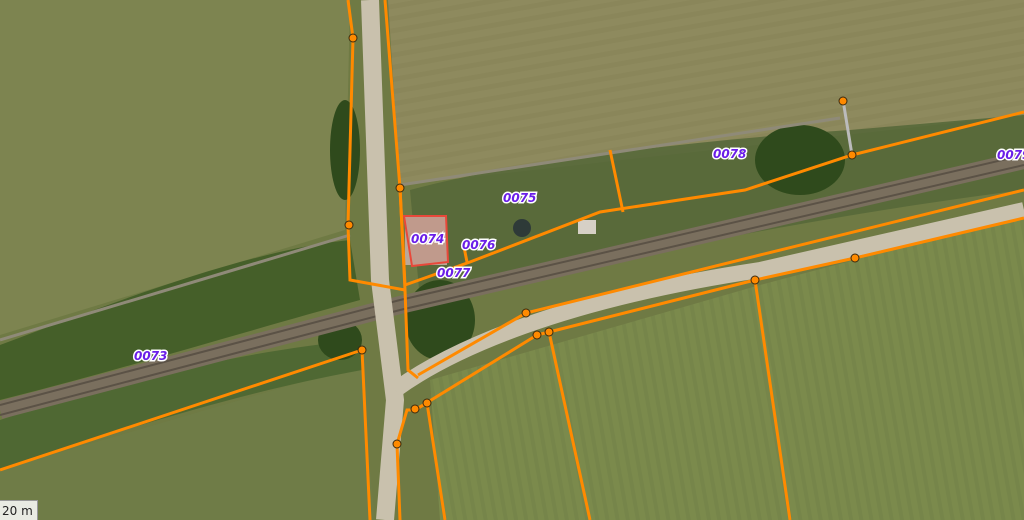 Image resolution: width=1024 pixels, height=520 pixels. Describe the element at coordinates (150, 356) in the screenshot. I see `parcel-label-0073: 0073` at that location.